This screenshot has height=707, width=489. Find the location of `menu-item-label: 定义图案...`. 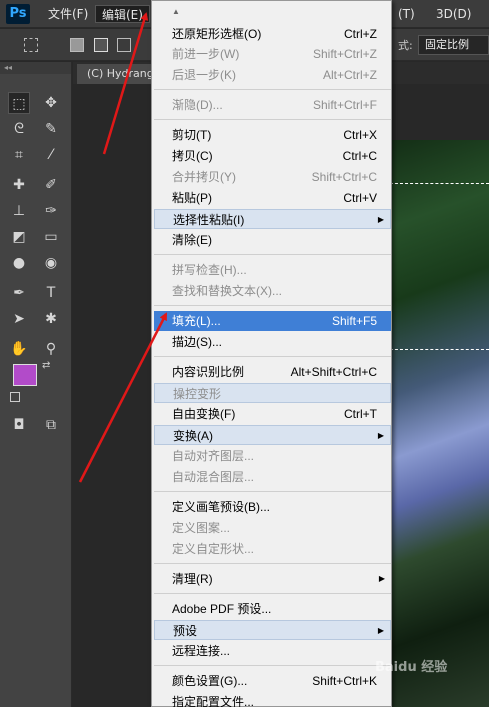

menu-item-label: 定义图案... is located at coordinates (201, 528).